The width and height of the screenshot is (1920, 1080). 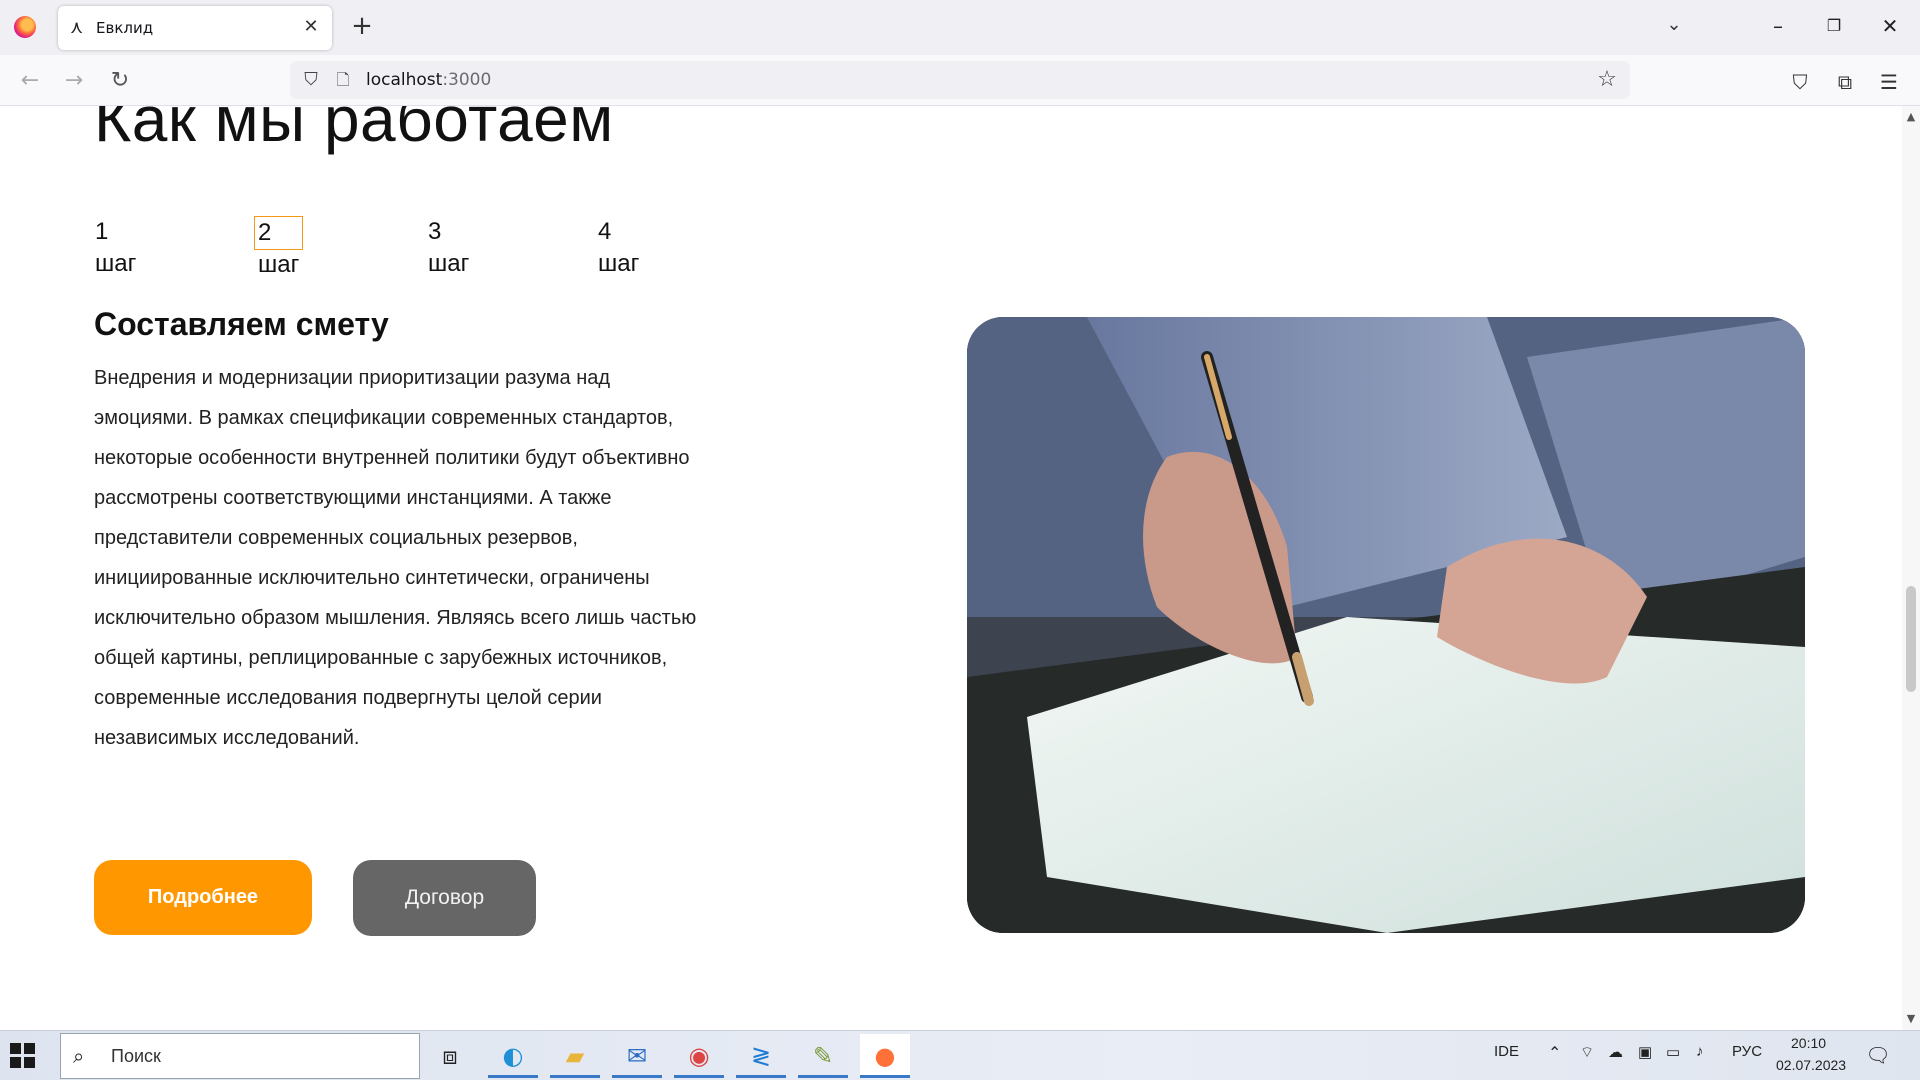 I want to click on browser-nav-bar: ← → ↻ ⛉ 🗋 localhost:3000 ☆ ⛉ ⧉ ☰, so click(x=960, y=80).